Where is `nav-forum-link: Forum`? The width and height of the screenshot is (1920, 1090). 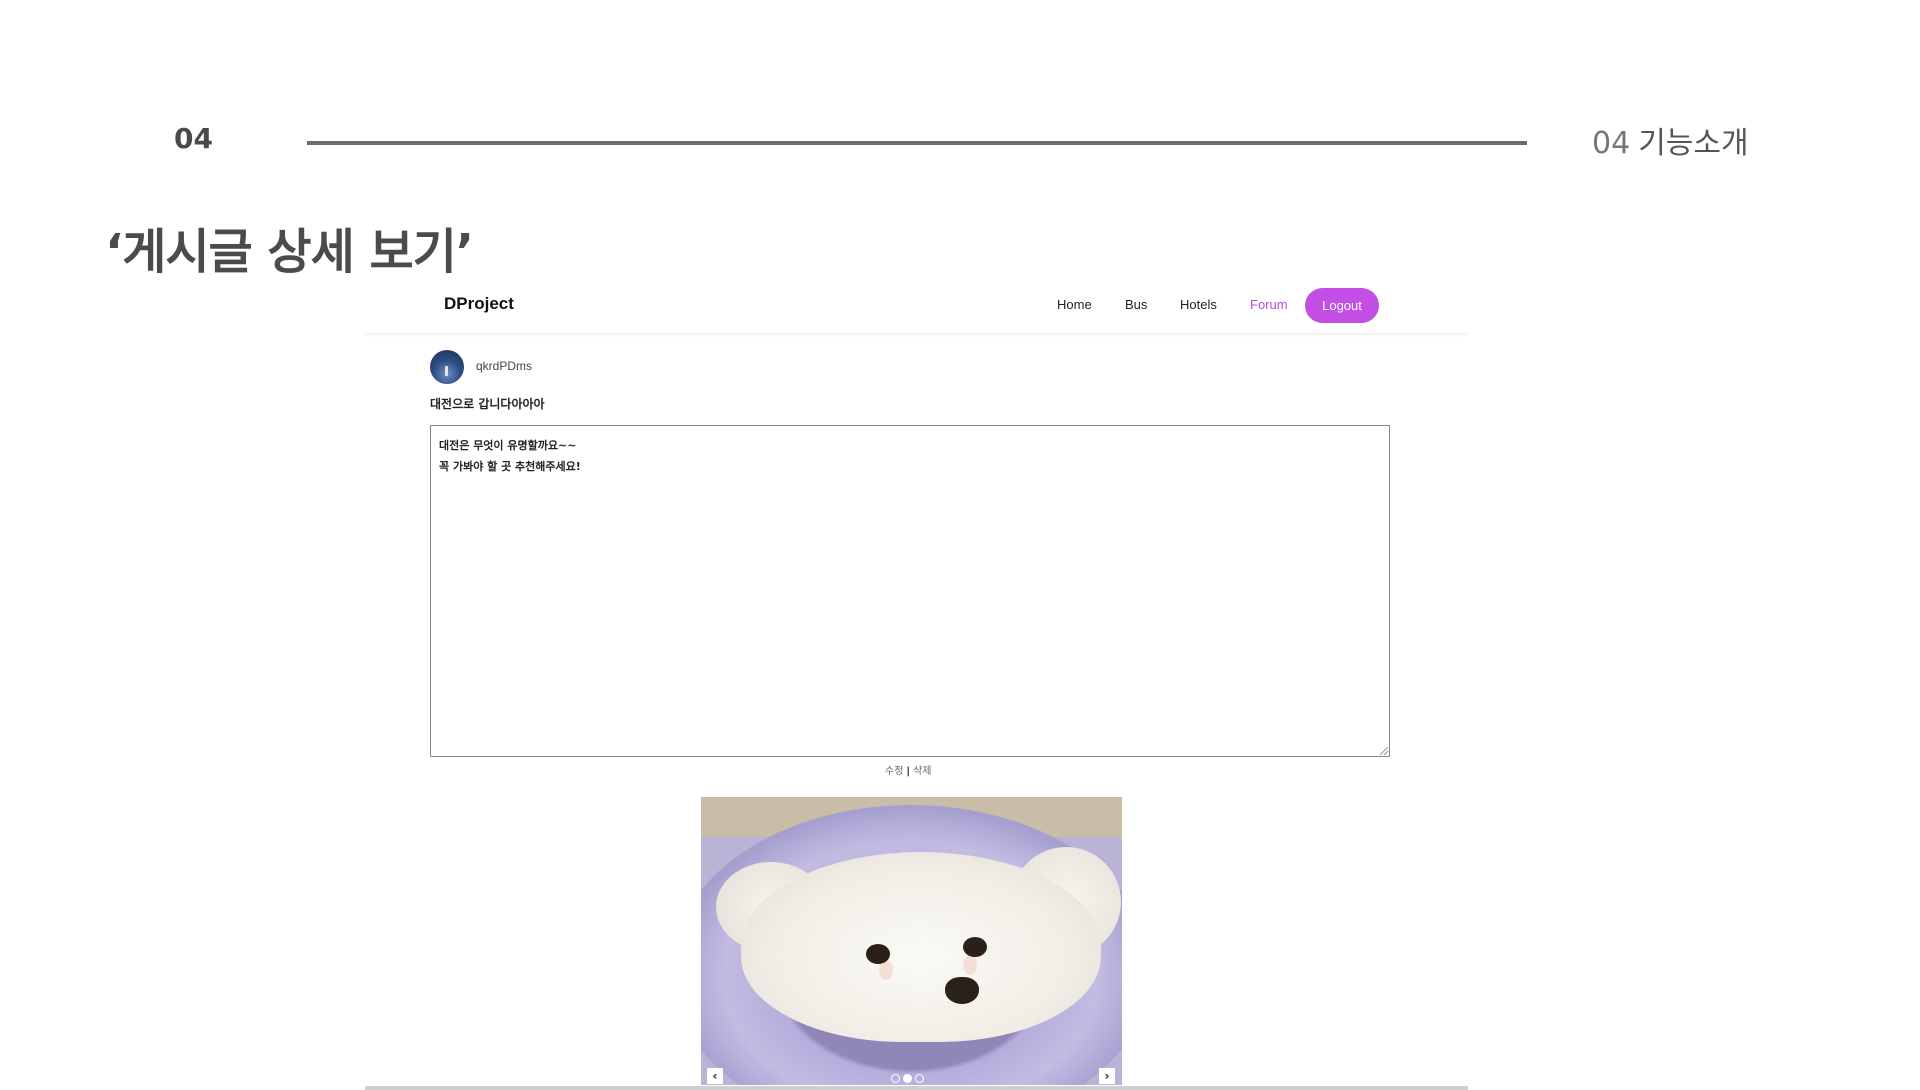 nav-forum-link: Forum is located at coordinates (1269, 304).